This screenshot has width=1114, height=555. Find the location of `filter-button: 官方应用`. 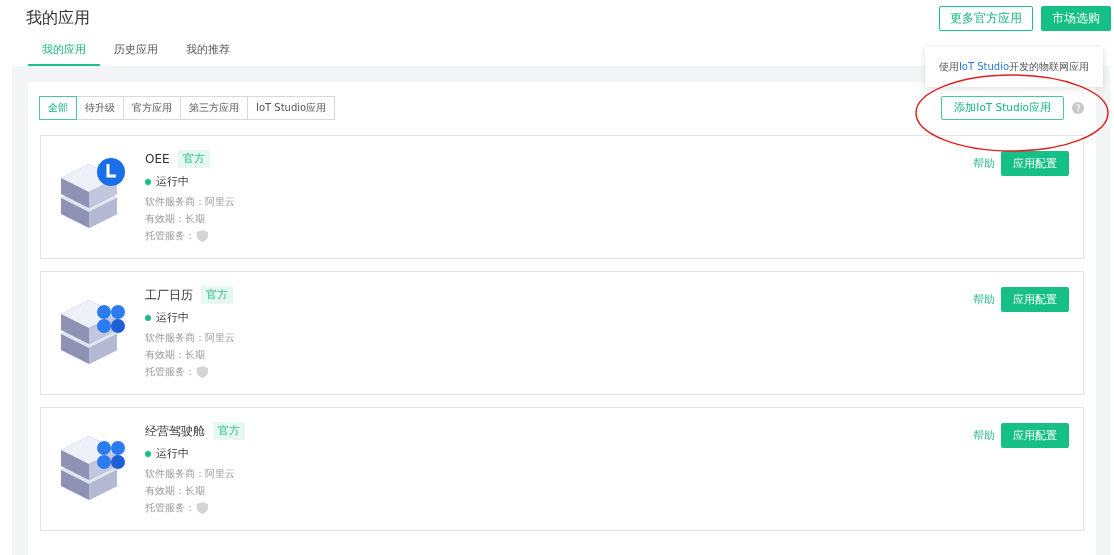

filter-button: 官方应用 is located at coordinates (152, 108).